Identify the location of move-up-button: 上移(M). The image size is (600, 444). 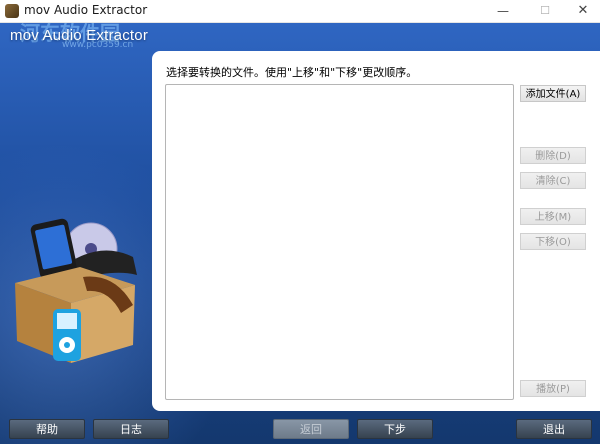
(553, 216).